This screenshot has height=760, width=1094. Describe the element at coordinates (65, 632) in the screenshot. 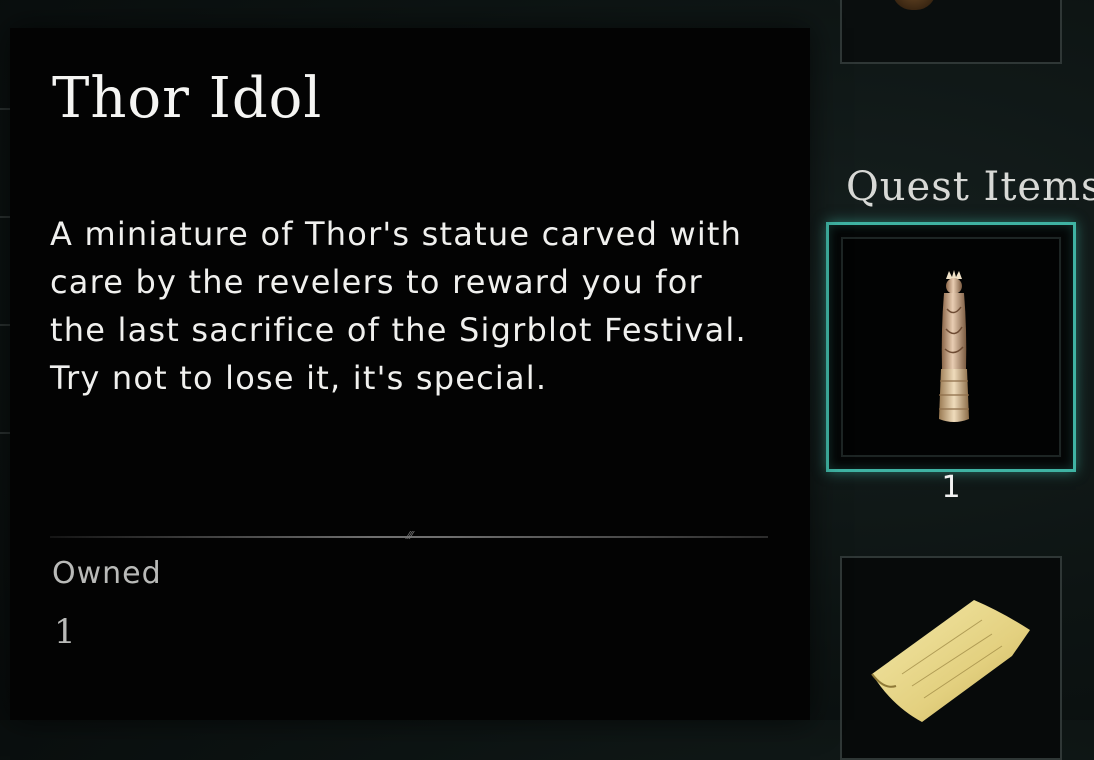

I see `owned-value: 1` at that location.